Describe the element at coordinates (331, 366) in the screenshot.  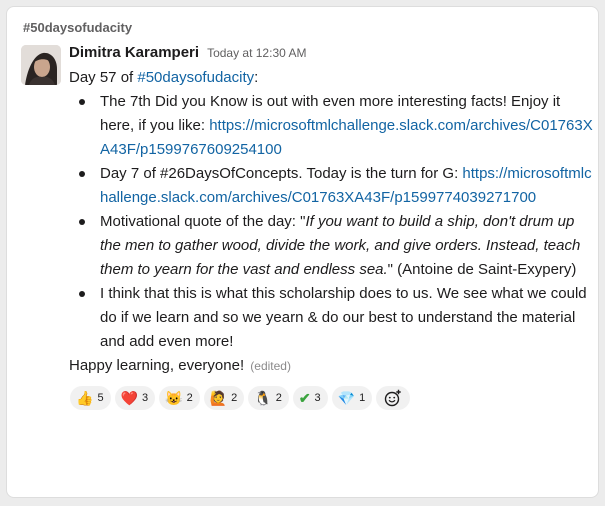
I see `closing-line: Happy learning, everyone! (edited)` at that location.